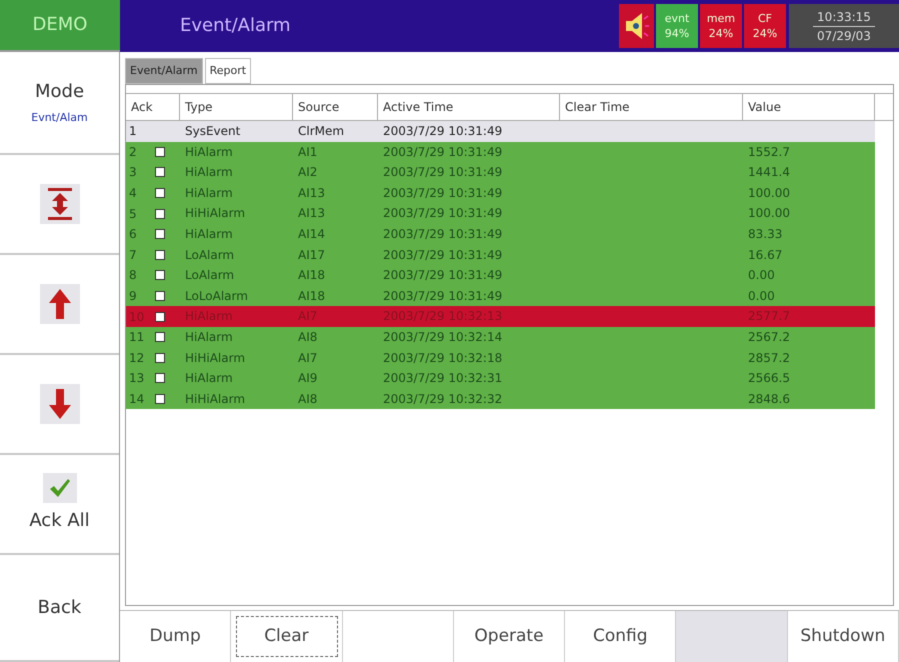 The height and width of the screenshot is (662, 899). What do you see at coordinates (212, 131) in the screenshot?
I see `table-cell: SysEvent` at bounding box center [212, 131].